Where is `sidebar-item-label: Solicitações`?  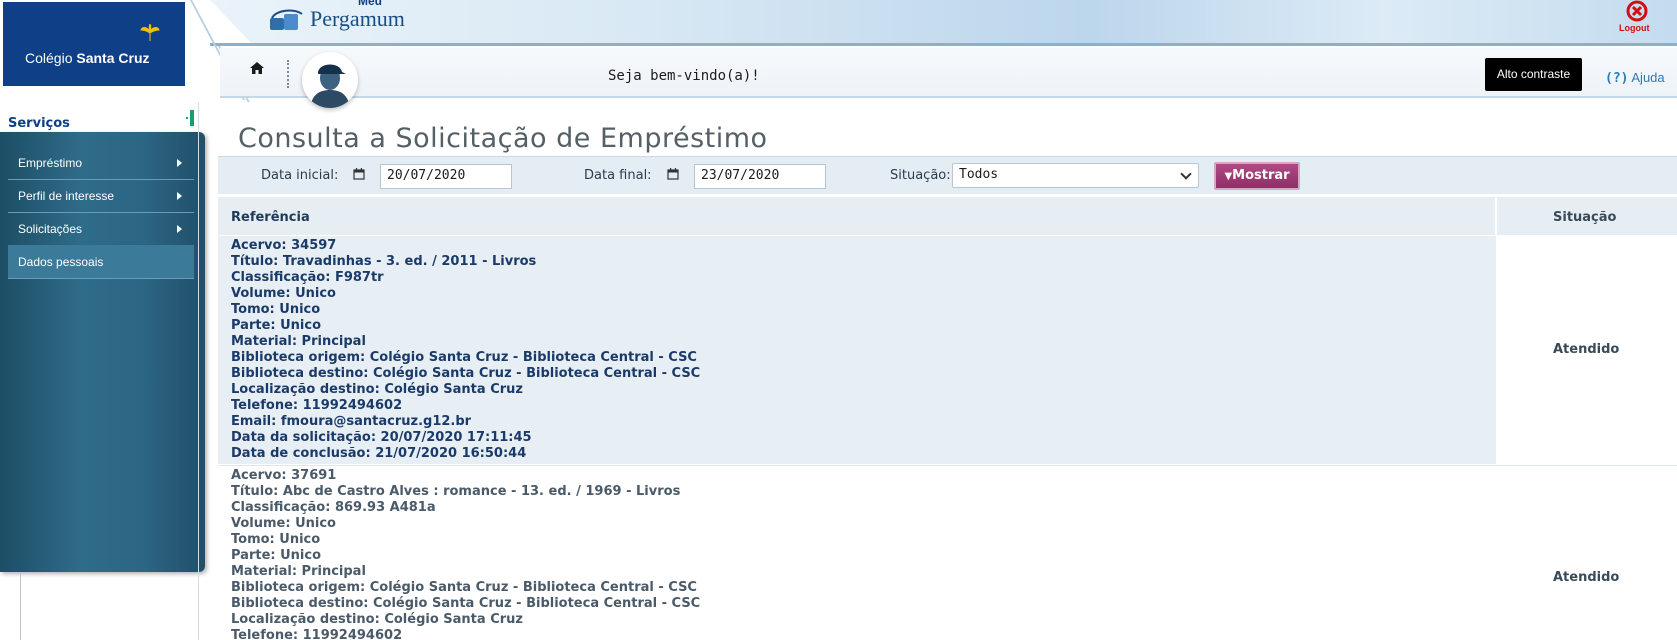
sidebar-item-label: Solicitações is located at coordinates (50, 229).